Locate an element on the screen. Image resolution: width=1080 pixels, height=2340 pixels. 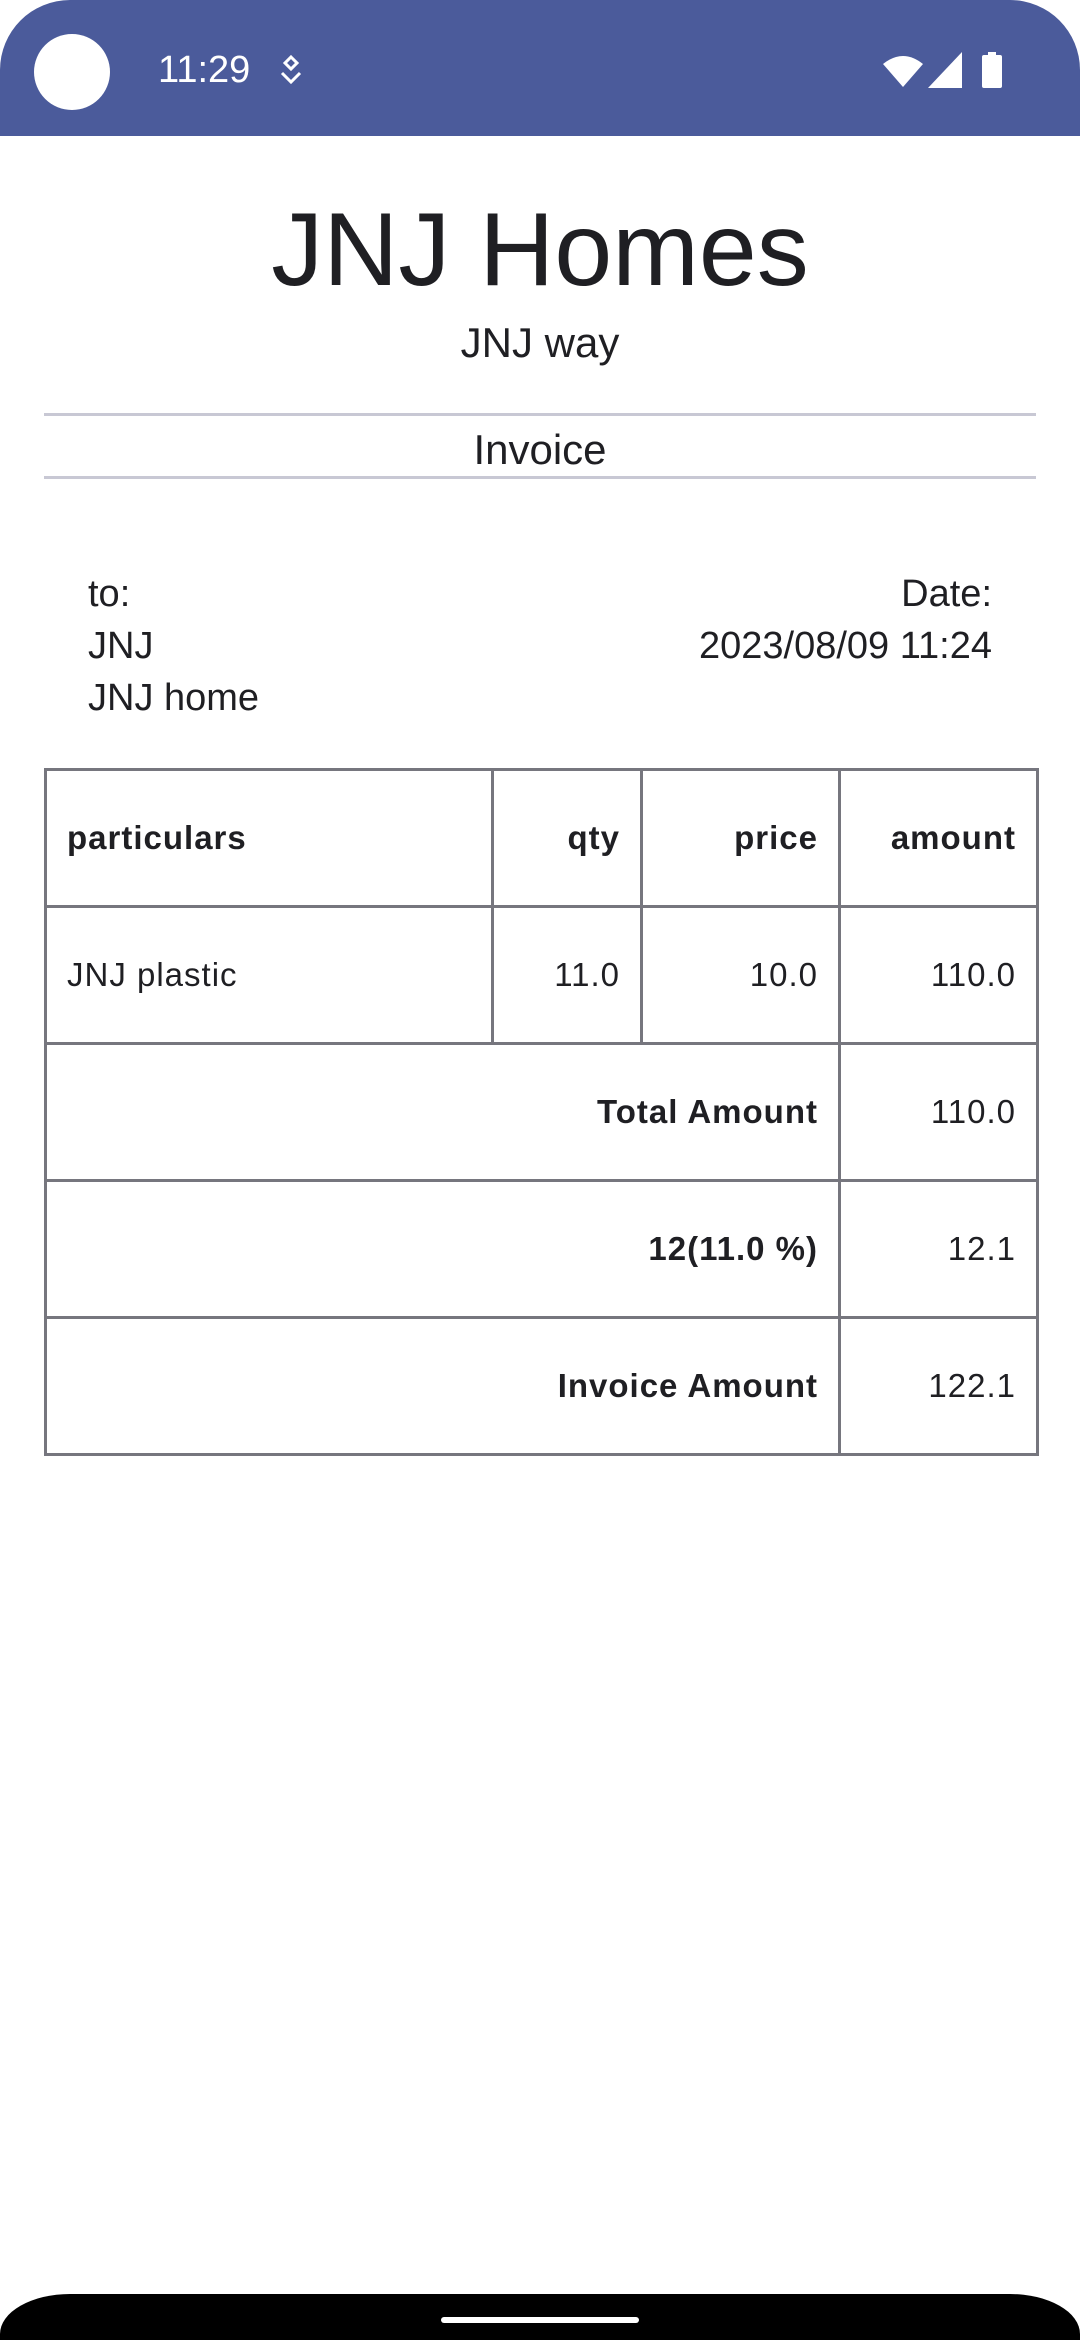
column-header-amount: amount is located at coordinates (938, 838).